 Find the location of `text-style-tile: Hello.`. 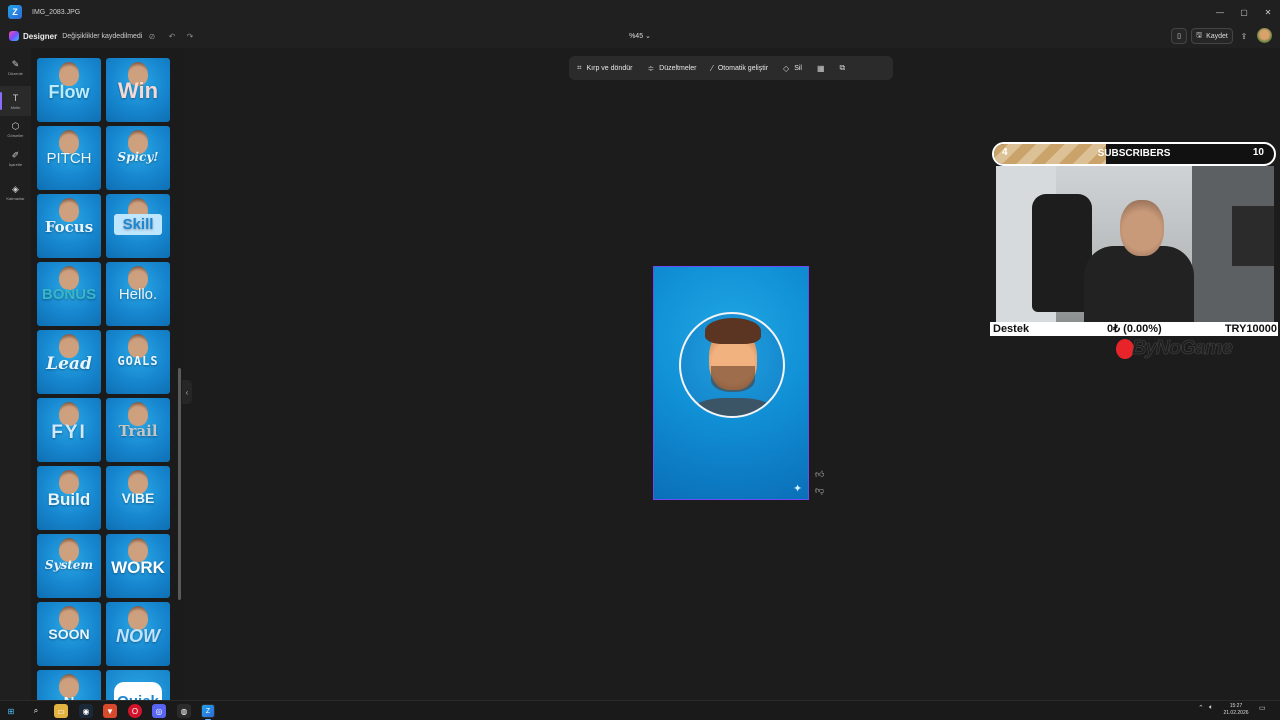

text-style-tile: Hello. is located at coordinates (138, 294).